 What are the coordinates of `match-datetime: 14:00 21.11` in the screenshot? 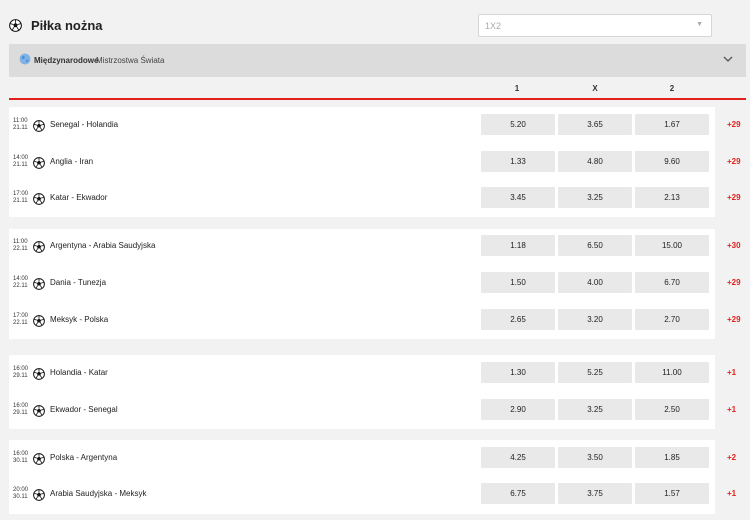 It's located at (20, 162).